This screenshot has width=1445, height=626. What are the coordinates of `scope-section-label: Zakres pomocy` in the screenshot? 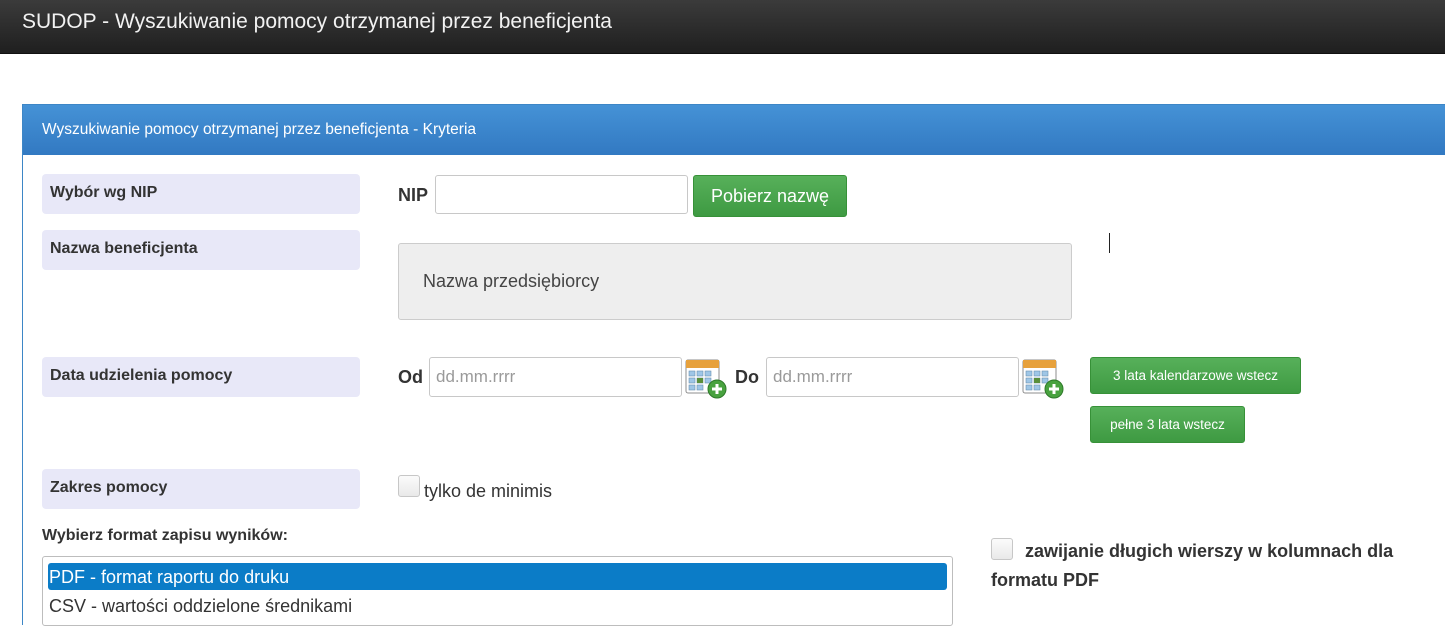 It's located at (201, 489).